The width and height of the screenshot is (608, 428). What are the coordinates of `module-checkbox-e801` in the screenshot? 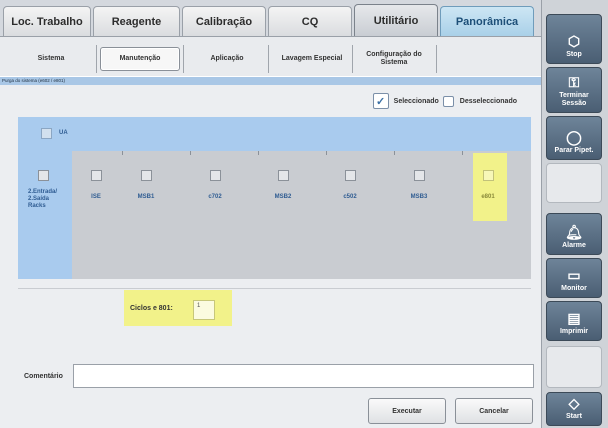 It's located at (488, 175).